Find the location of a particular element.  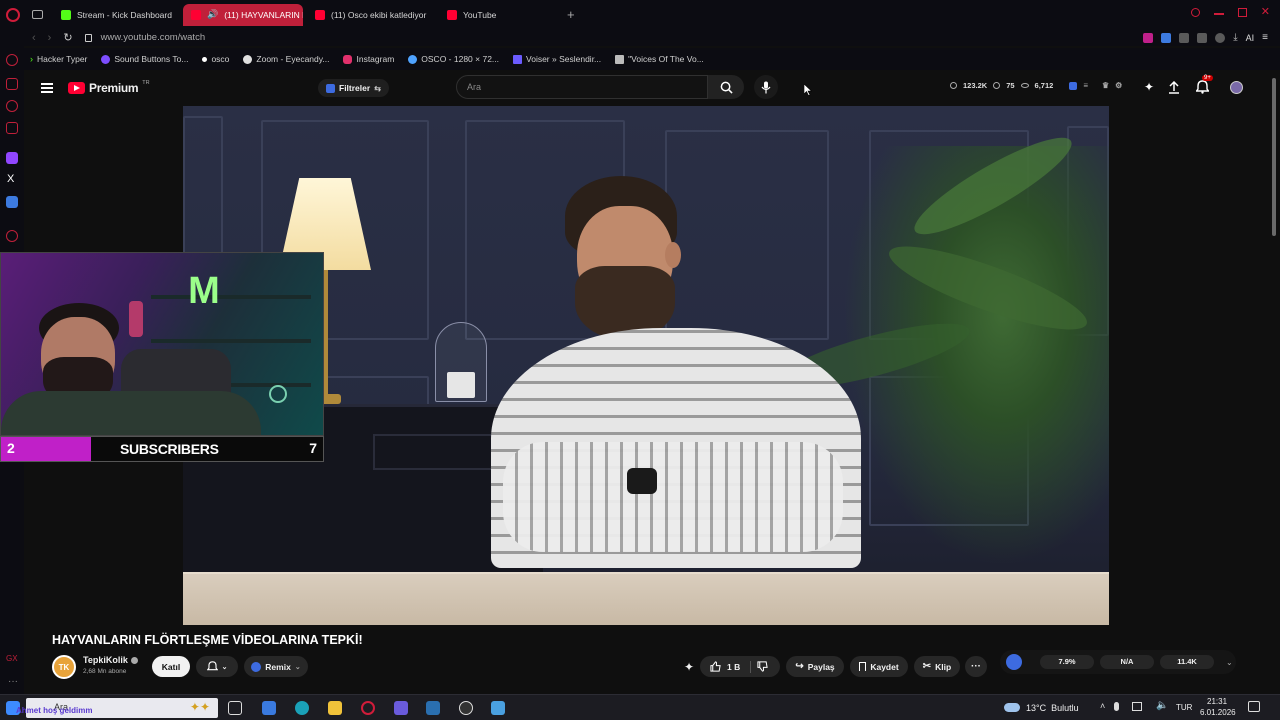

remix-button: Remix ⌄ is located at coordinates (276, 666).